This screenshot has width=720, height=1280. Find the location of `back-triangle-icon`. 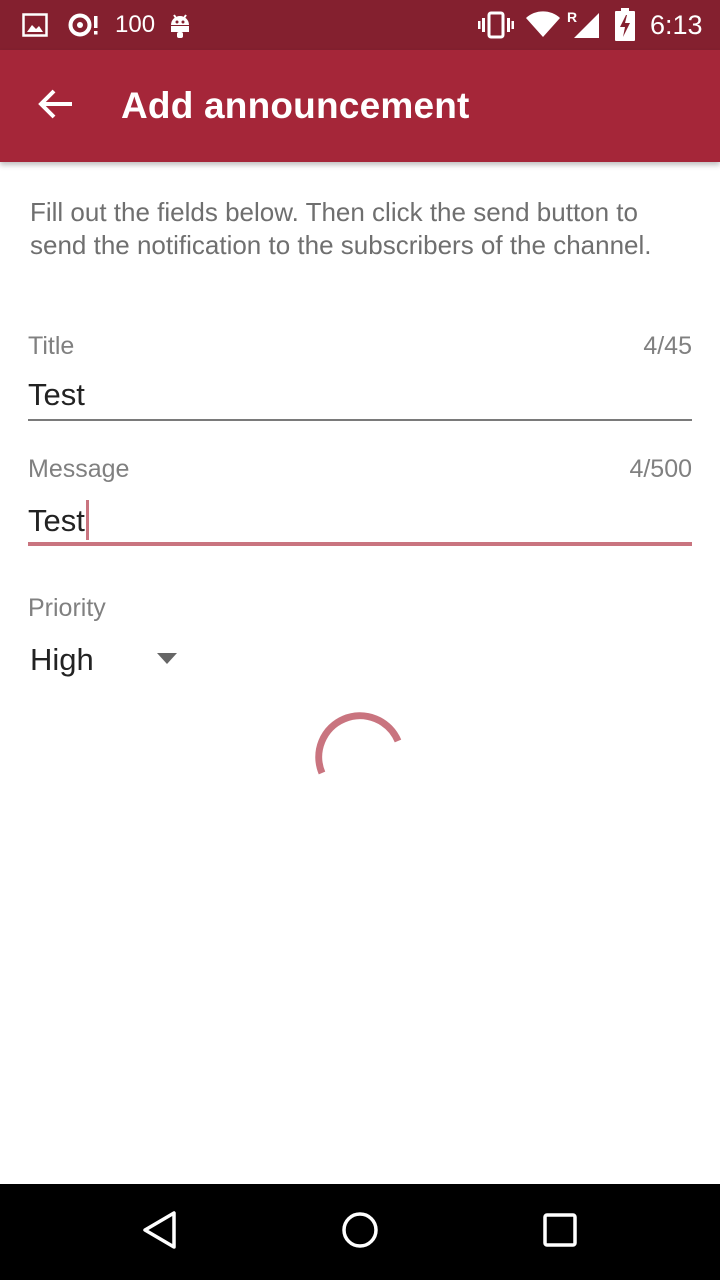

back-triangle-icon is located at coordinates (160, 1232).